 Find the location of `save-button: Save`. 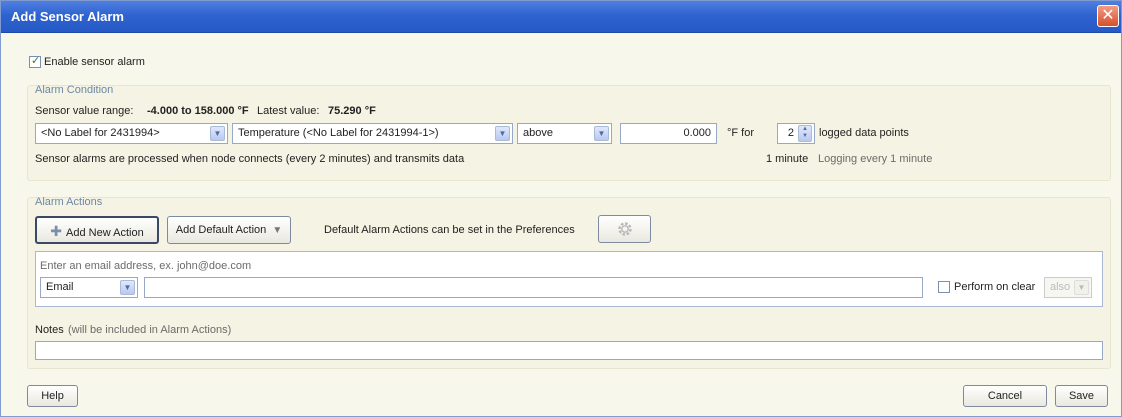

save-button: Save is located at coordinates (1081, 396).